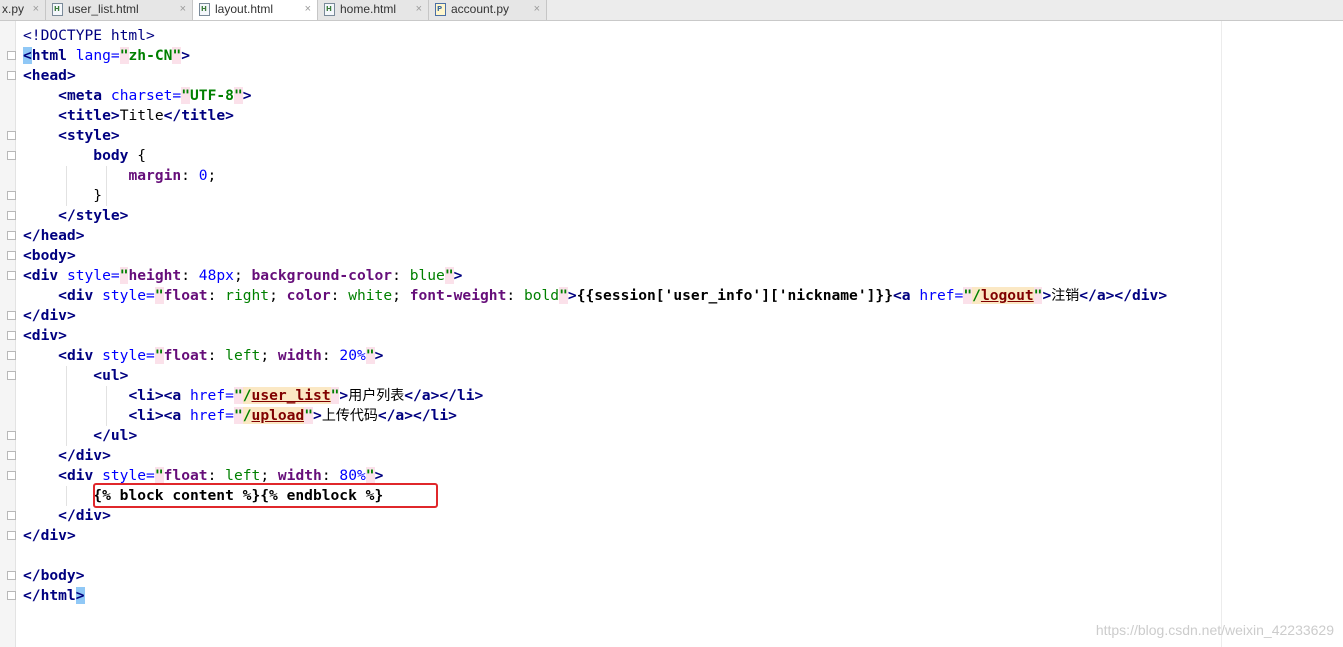 The image size is (1343, 647). I want to click on tab-x-py: x.py ×, so click(23, 10).